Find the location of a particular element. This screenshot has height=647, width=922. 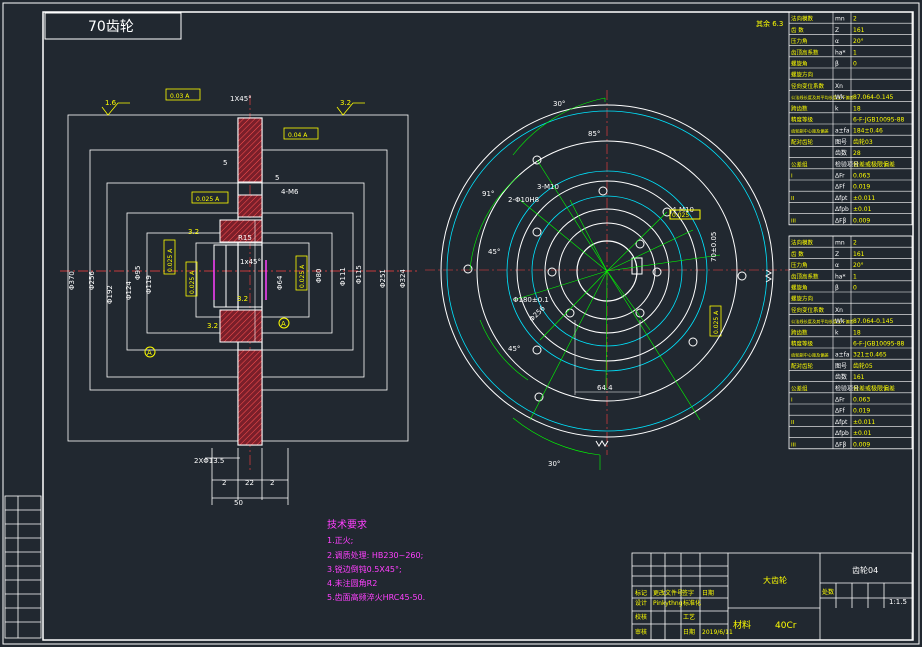

table-cell: 齿顶高系数 is located at coordinates (805, 52).